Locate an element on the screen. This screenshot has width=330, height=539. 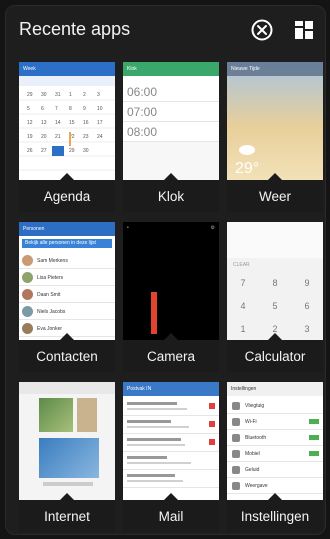
app-label: Camera is located at coordinates (171, 356).